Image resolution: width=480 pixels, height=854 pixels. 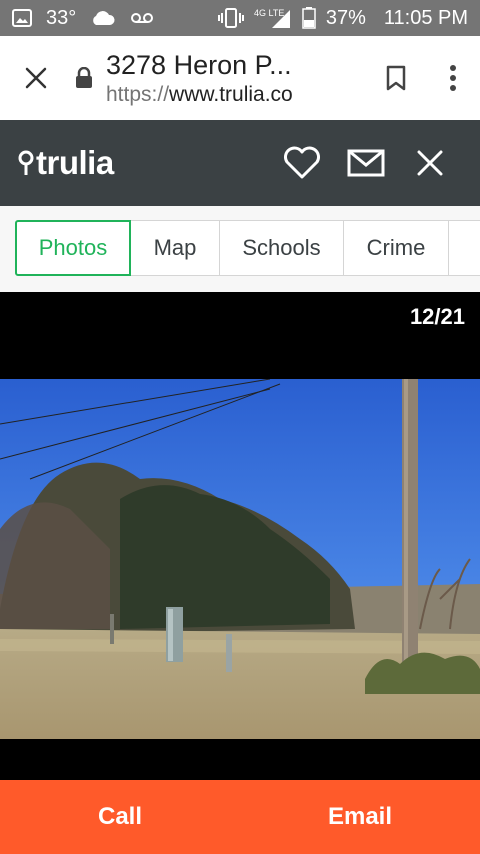 What do you see at coordinates (309, 18) in the screenshot?
I see `battery-icon` at bounding box center [309, 18].